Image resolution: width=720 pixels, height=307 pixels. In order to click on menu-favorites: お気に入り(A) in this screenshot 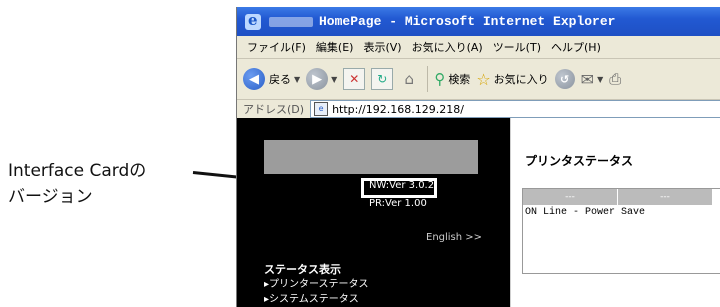, I will do `click(447, 47)`.